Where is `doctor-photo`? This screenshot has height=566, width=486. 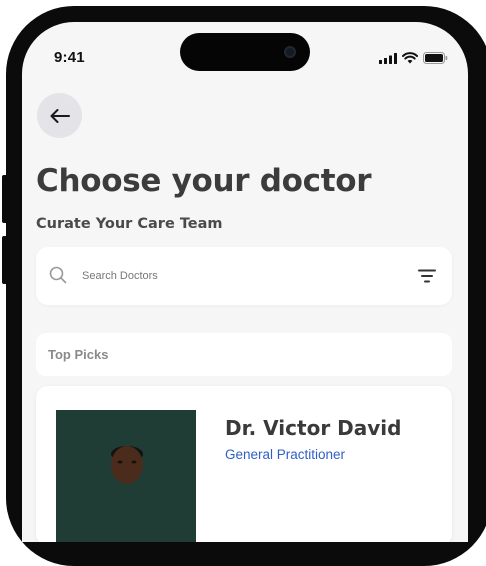 doctor-photo is located at coordinates (126, 476).